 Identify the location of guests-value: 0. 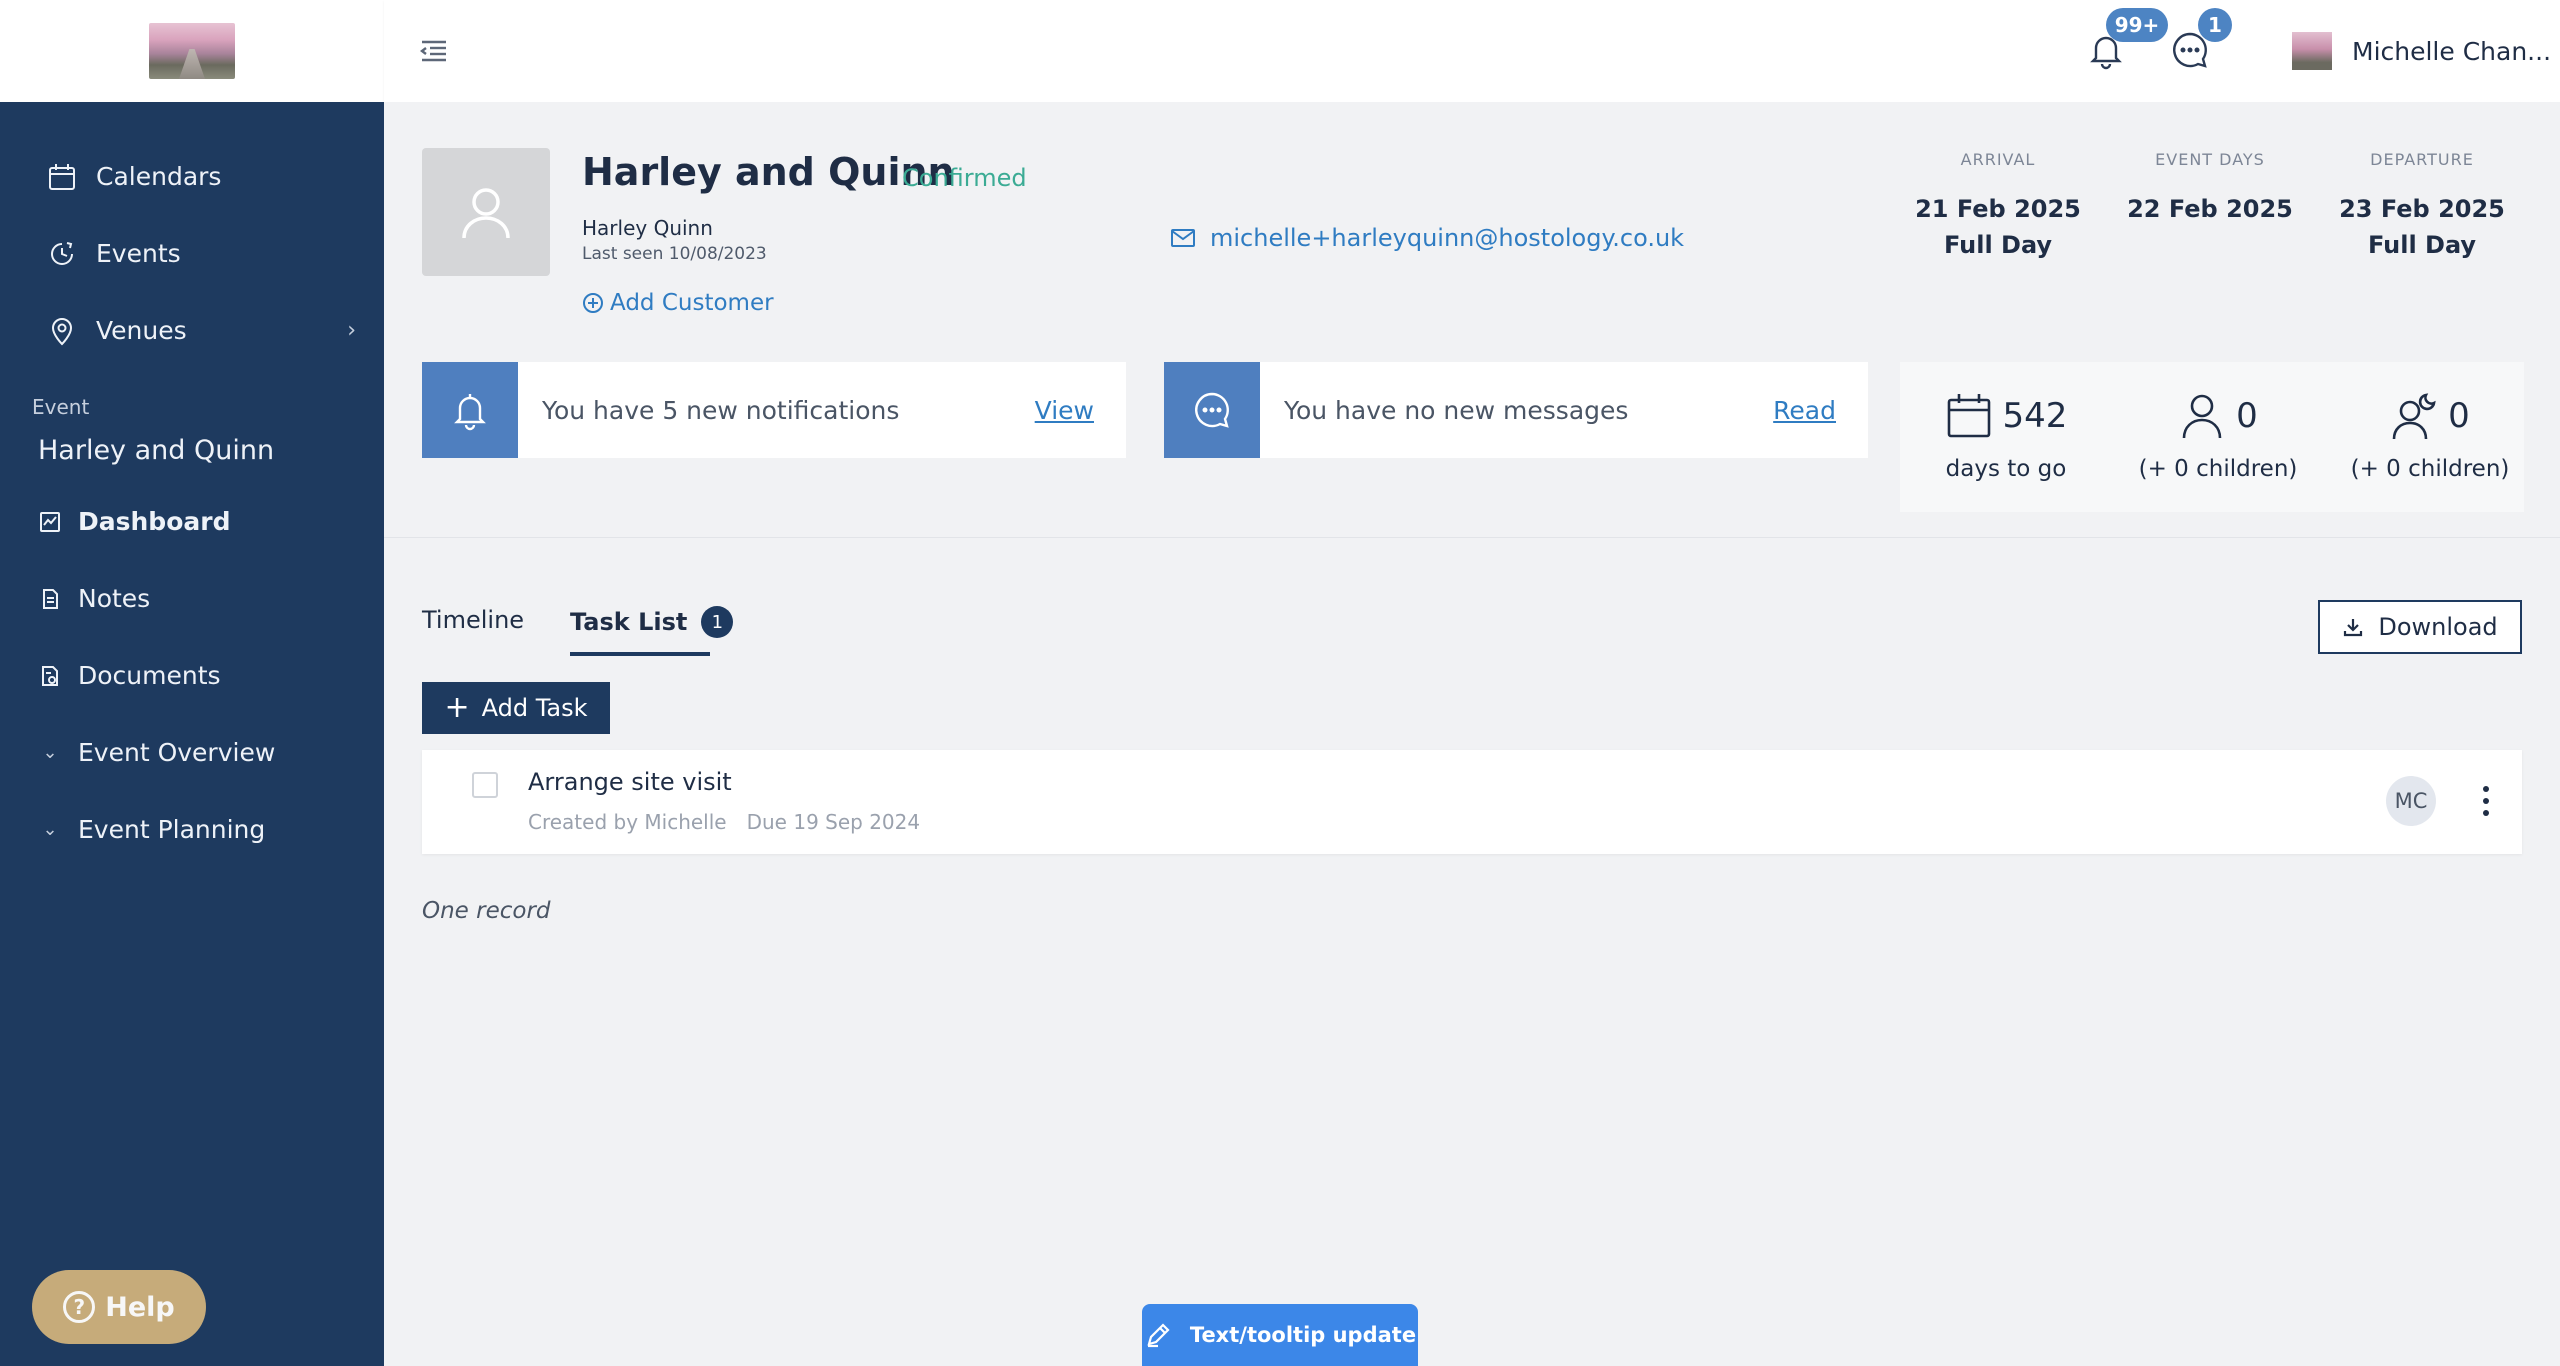
(2247, 416).